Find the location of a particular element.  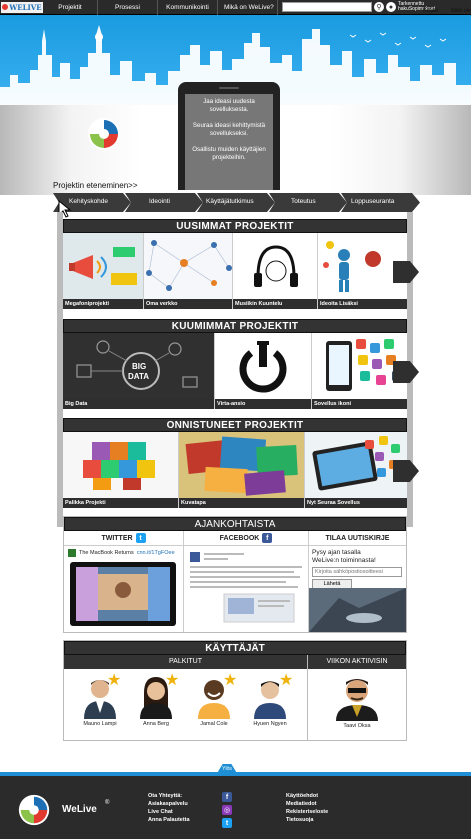

instagram-icon: ◎ is located at coordinates (227, 810).